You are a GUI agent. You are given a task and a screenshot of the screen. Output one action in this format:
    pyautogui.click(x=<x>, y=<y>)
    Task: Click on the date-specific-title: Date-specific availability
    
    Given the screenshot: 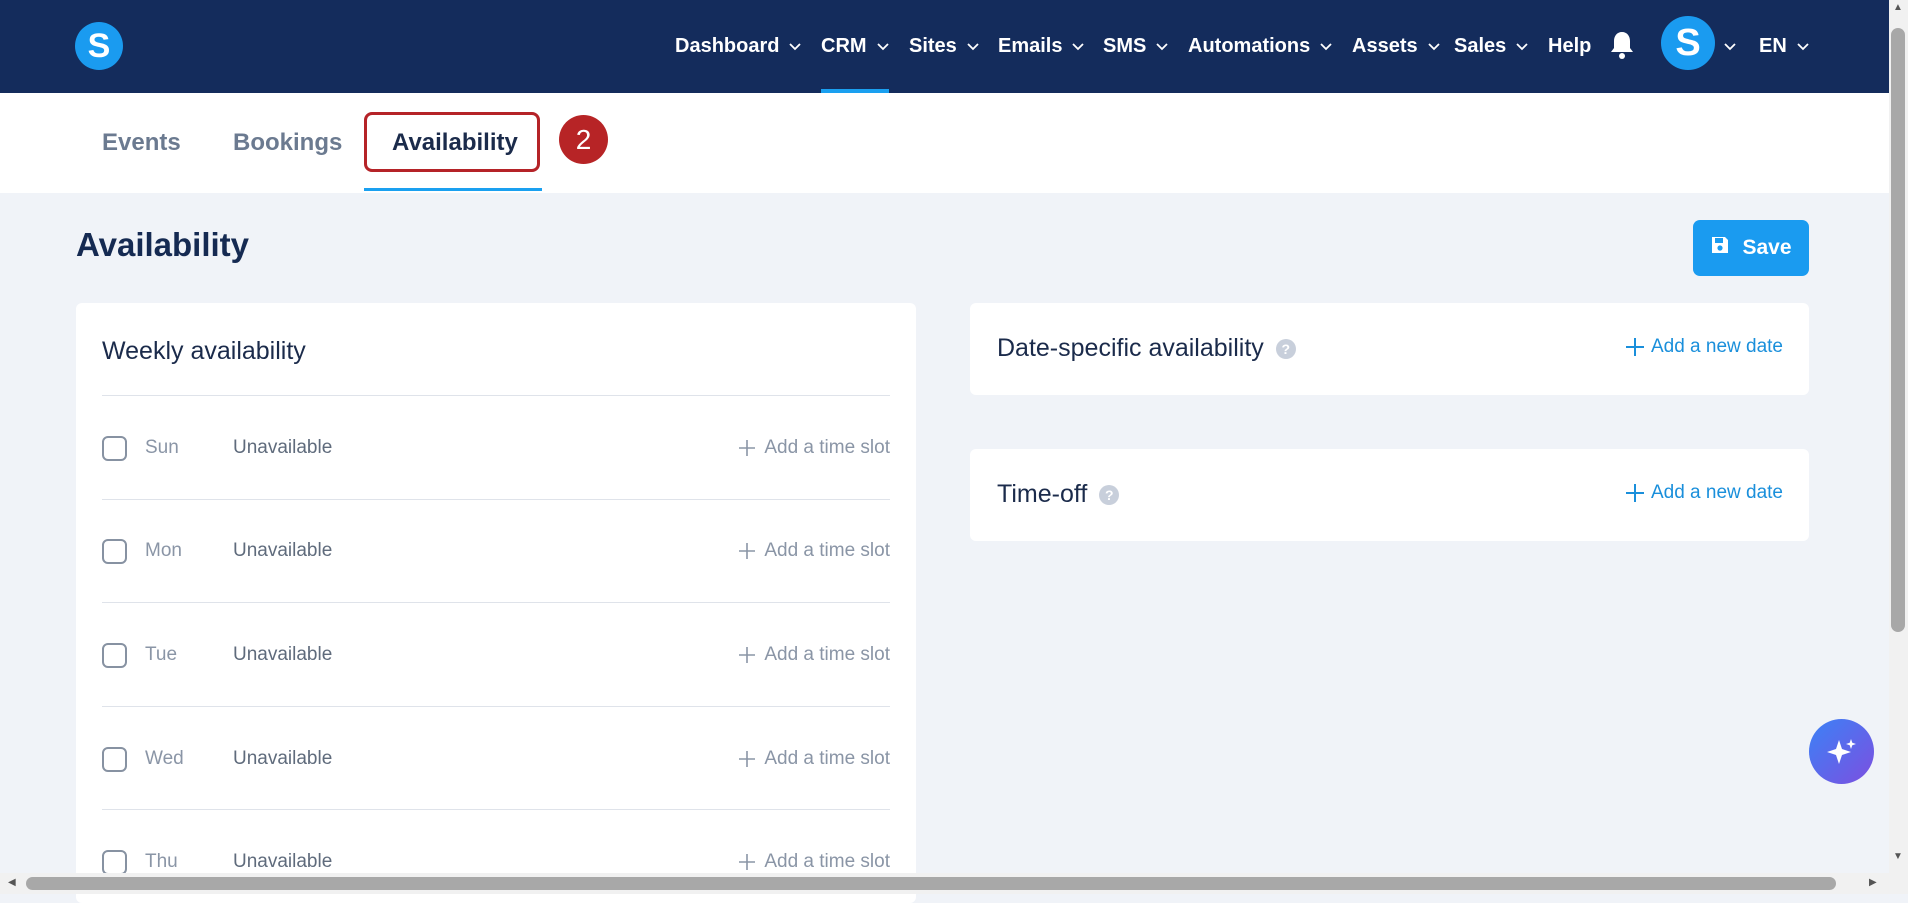 What is the action you would take?
    pyautogui.click(x=1130, y=348)
    